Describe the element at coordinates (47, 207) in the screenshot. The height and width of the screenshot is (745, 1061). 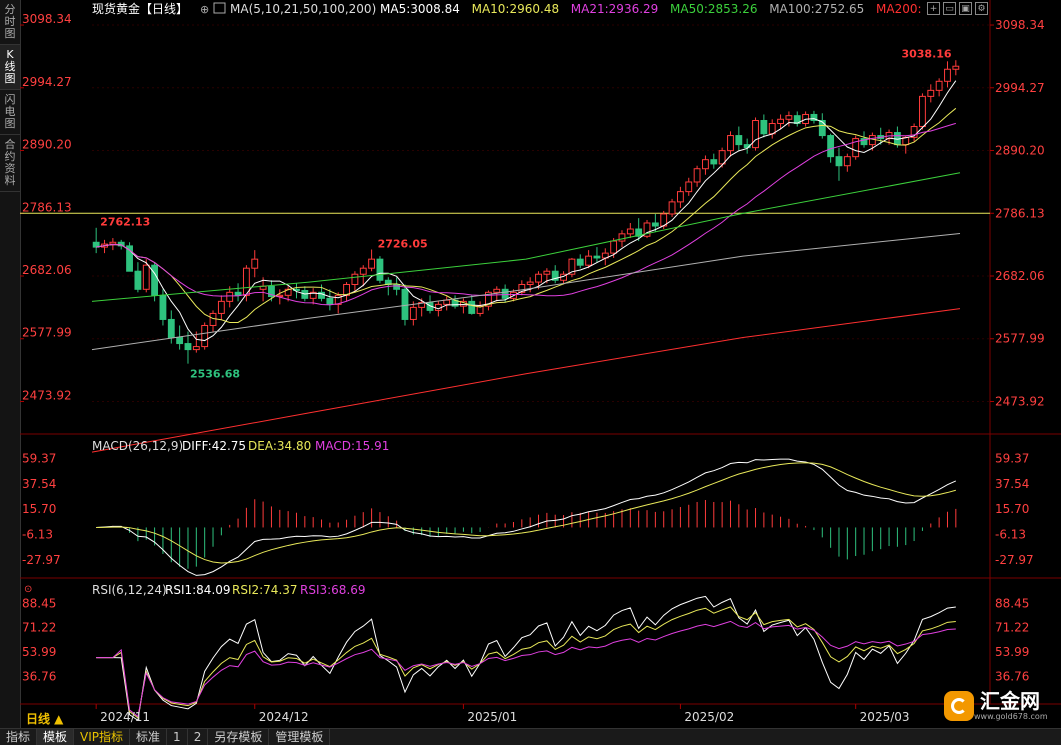
I see `left-price-label: 2786.13` at that location.